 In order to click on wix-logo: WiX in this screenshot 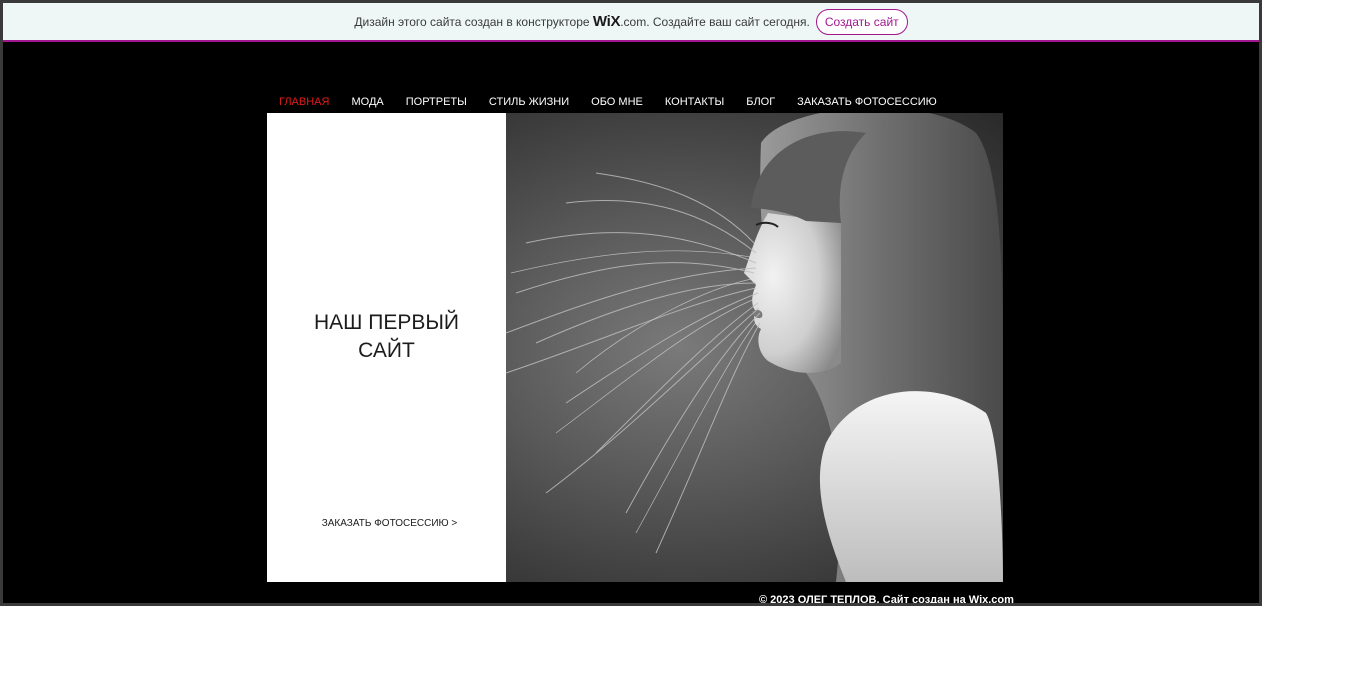, I will do `click(607, 21)`.